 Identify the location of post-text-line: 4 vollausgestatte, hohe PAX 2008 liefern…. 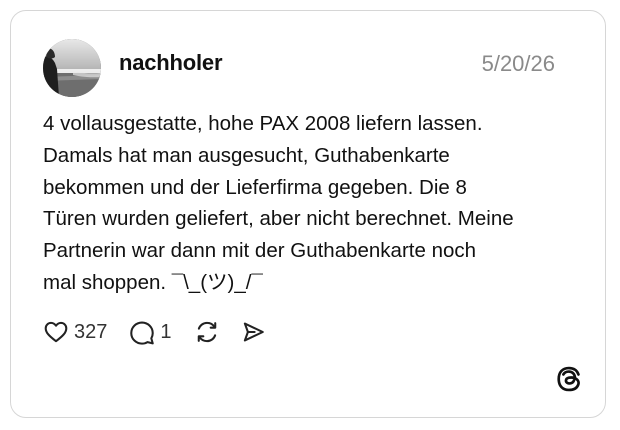
(263, 123).